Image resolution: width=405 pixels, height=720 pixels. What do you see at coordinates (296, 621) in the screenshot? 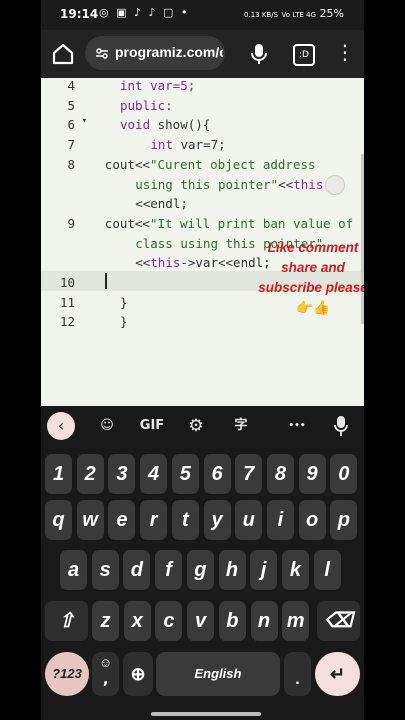
I see `key-m: m` at bounding box center [296, 621].